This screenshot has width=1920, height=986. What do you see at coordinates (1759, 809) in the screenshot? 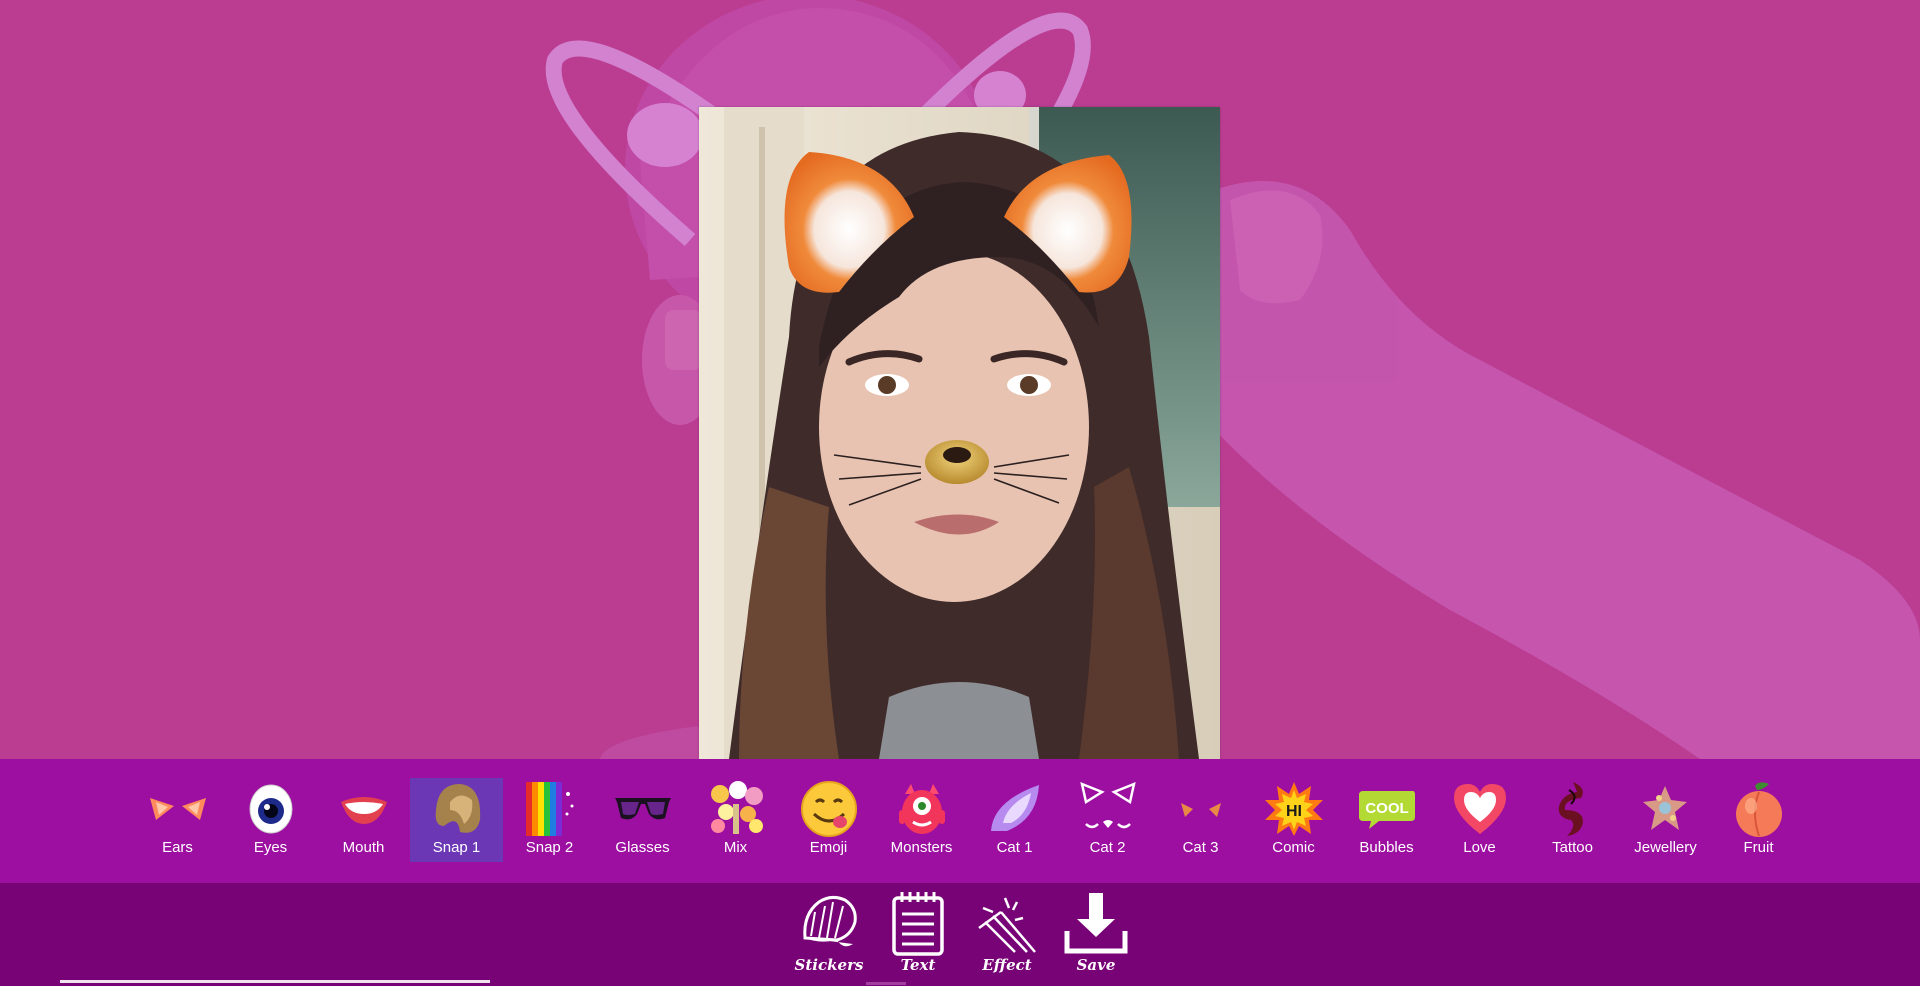
I see `peach-icon` at bounding box center [1759, 809].